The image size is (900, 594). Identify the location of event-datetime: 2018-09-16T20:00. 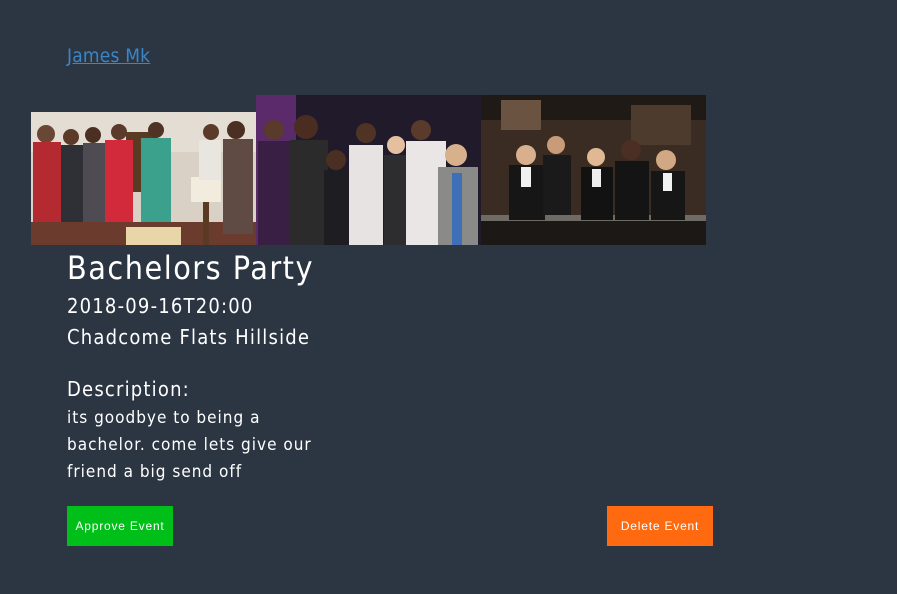
(160, 306).